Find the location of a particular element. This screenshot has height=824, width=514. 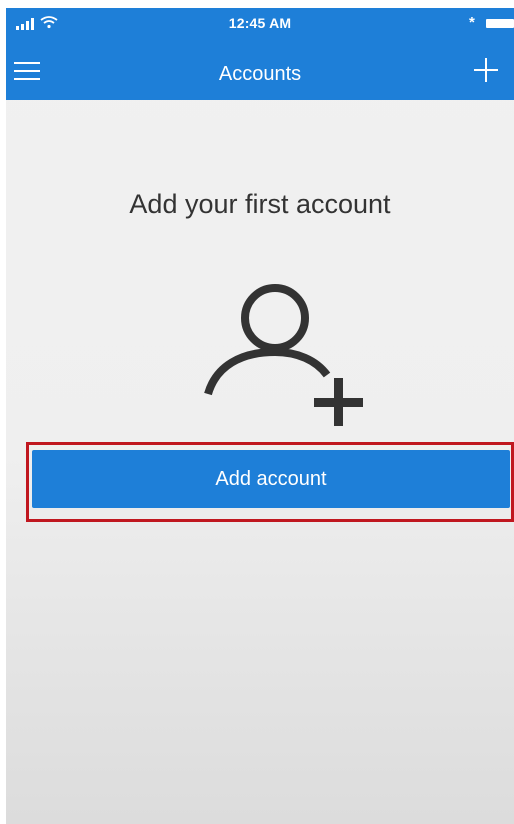

bluetooth-icon: * is located at coordinates (472, 22).